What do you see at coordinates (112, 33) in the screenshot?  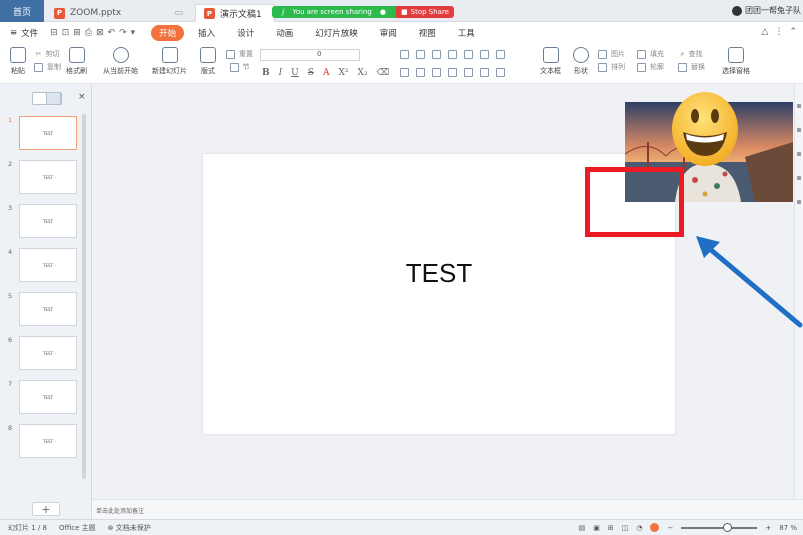 I see `undo-icon: ↶` at bounding box center [112, 33].